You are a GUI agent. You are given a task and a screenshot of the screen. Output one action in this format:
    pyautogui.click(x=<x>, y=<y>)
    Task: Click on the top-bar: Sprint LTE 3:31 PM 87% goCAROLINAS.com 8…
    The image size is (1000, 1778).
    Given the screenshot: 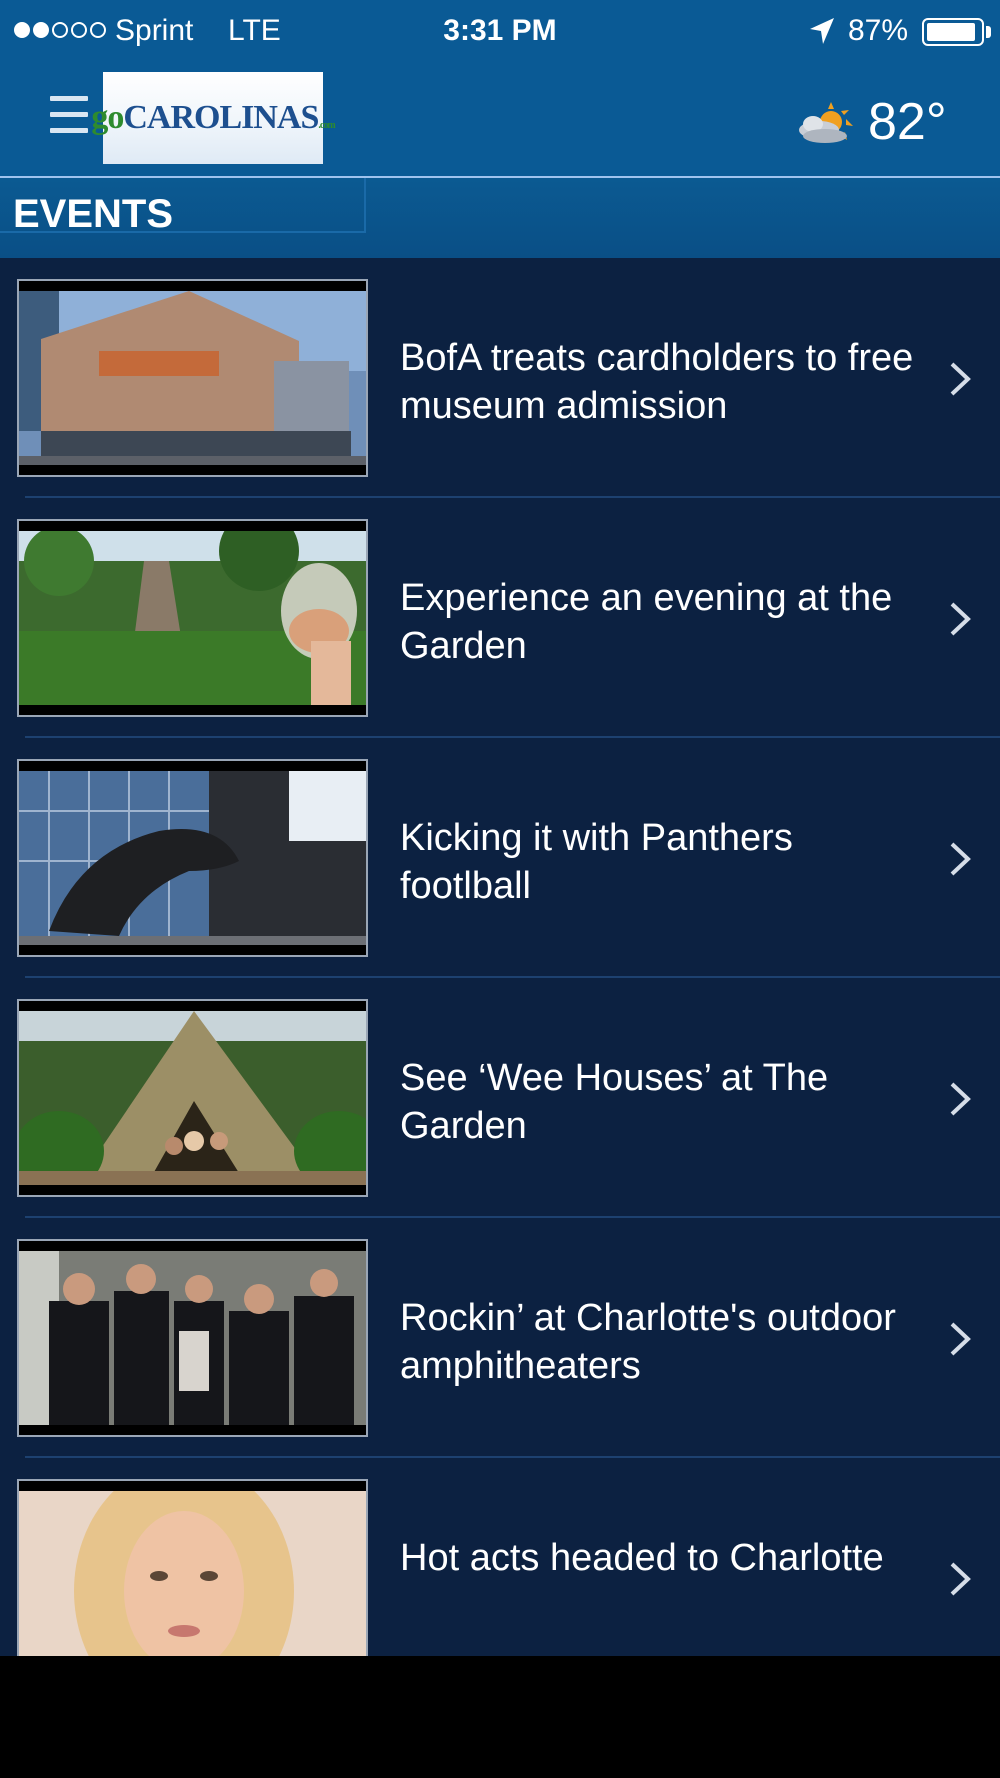 What is the action you would take?
    pyautogui.click(x=500, y=88)
    